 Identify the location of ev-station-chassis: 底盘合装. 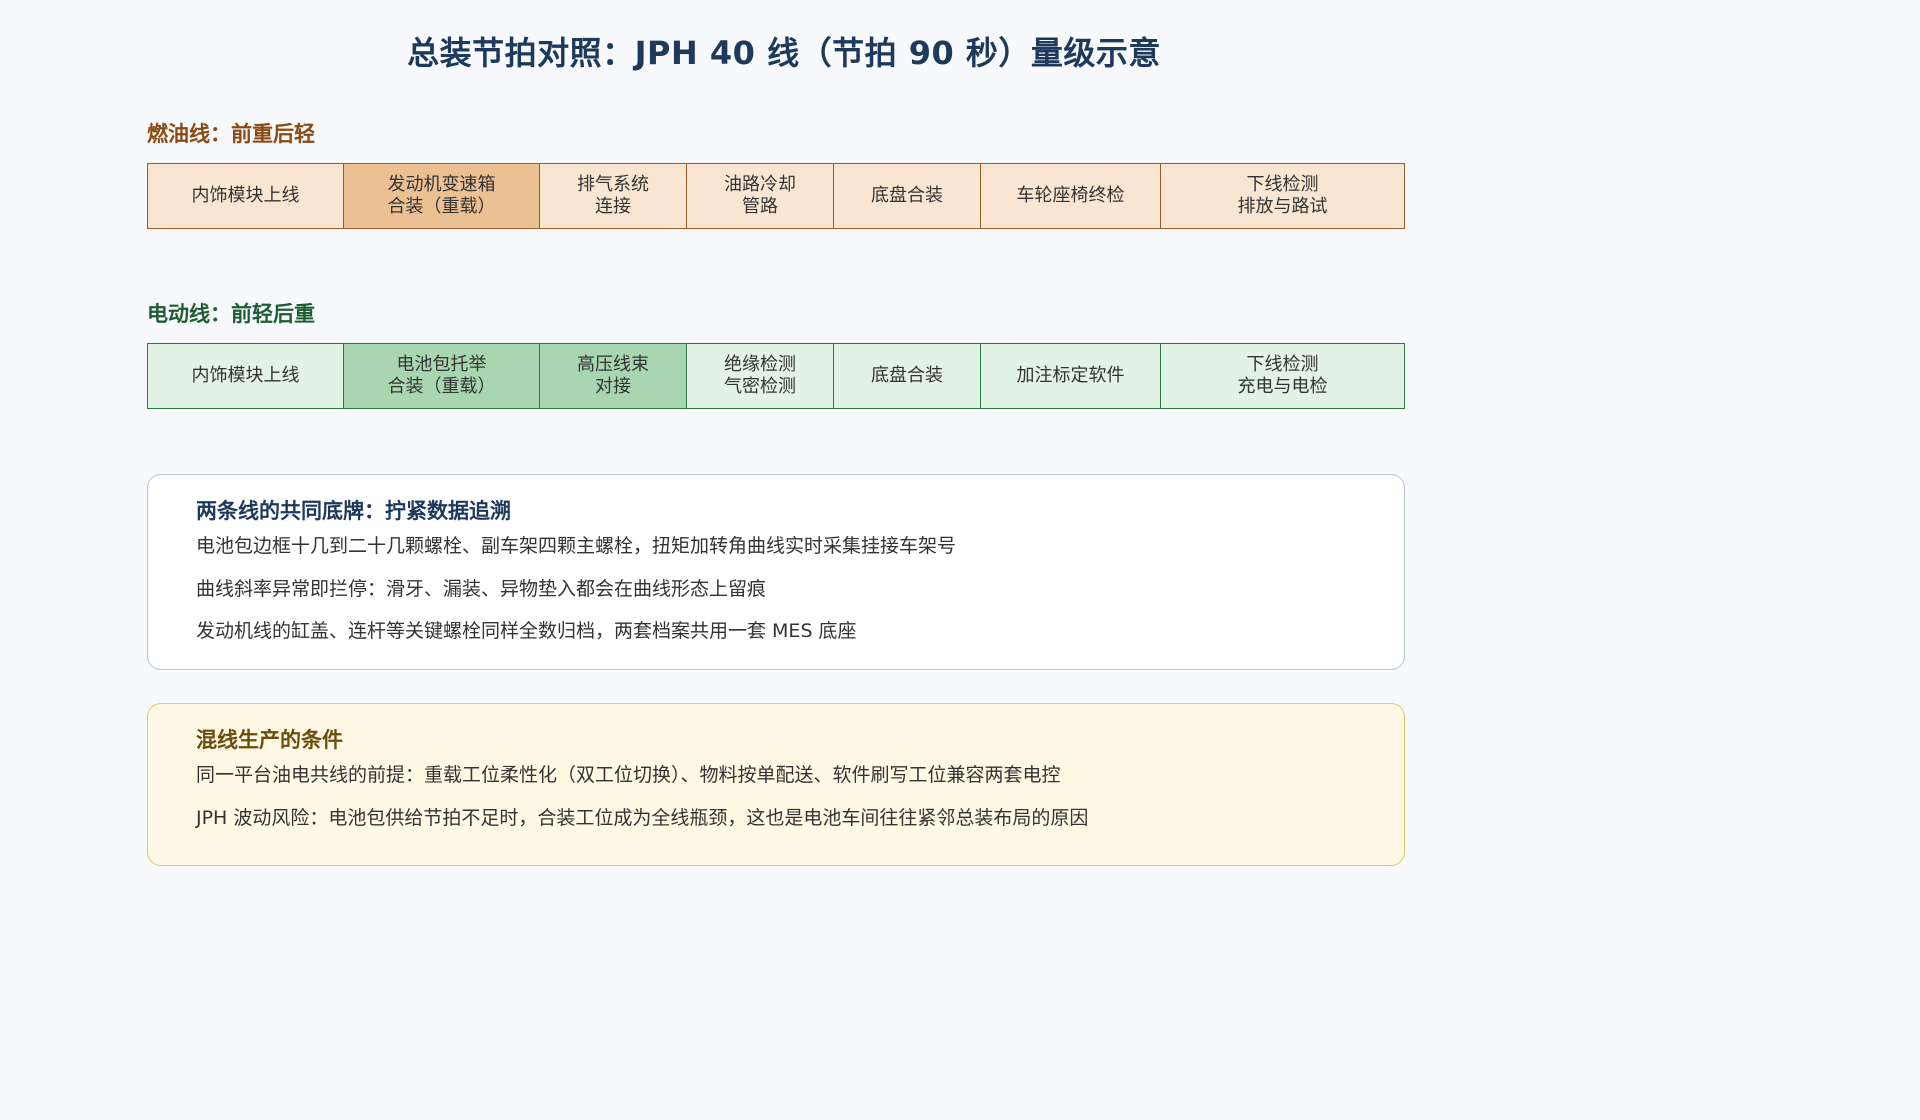
(907, 376).